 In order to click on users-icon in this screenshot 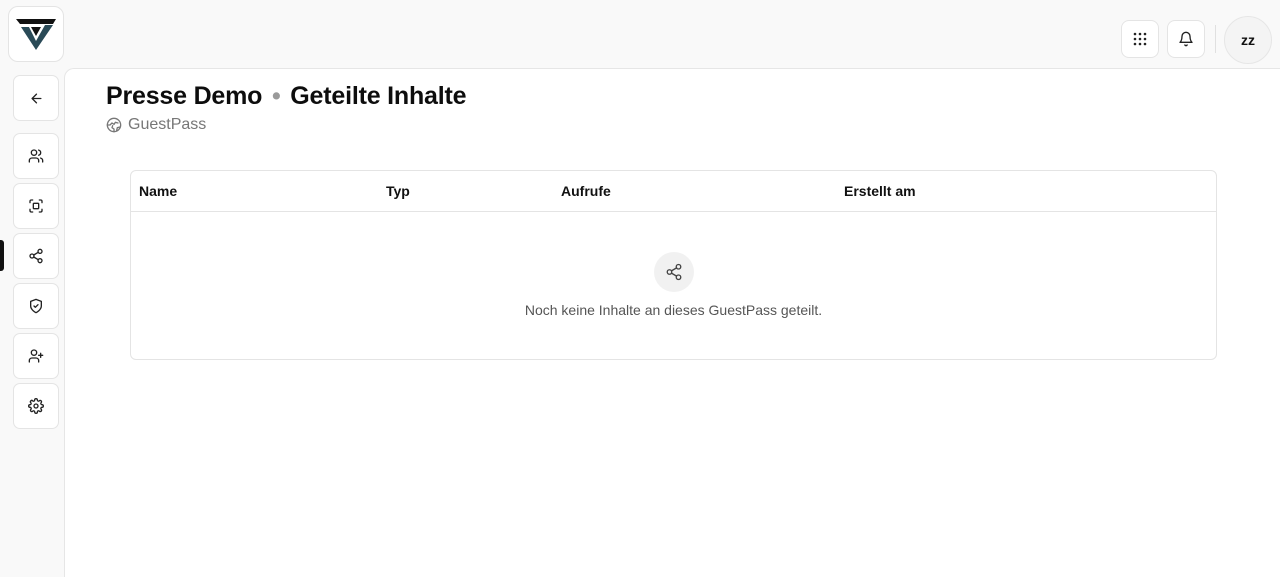, I will do `click(36, 156)`.